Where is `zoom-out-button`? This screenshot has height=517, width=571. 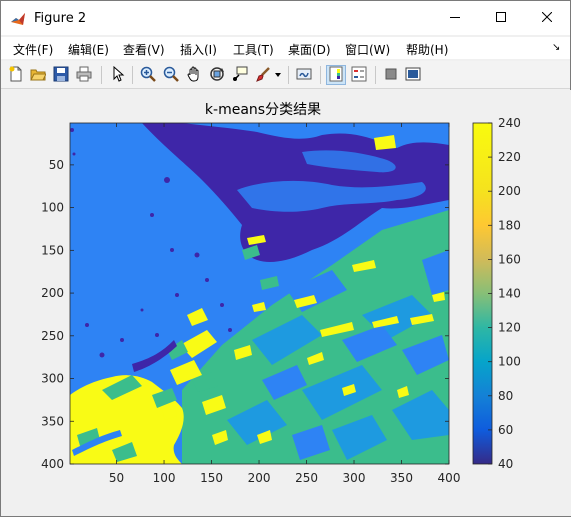
zoom-out-button is located at coordinates (171, 75).